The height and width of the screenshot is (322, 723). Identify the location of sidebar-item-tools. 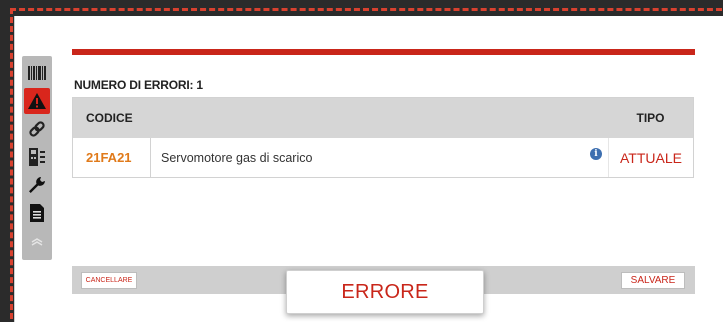
(37, 185).